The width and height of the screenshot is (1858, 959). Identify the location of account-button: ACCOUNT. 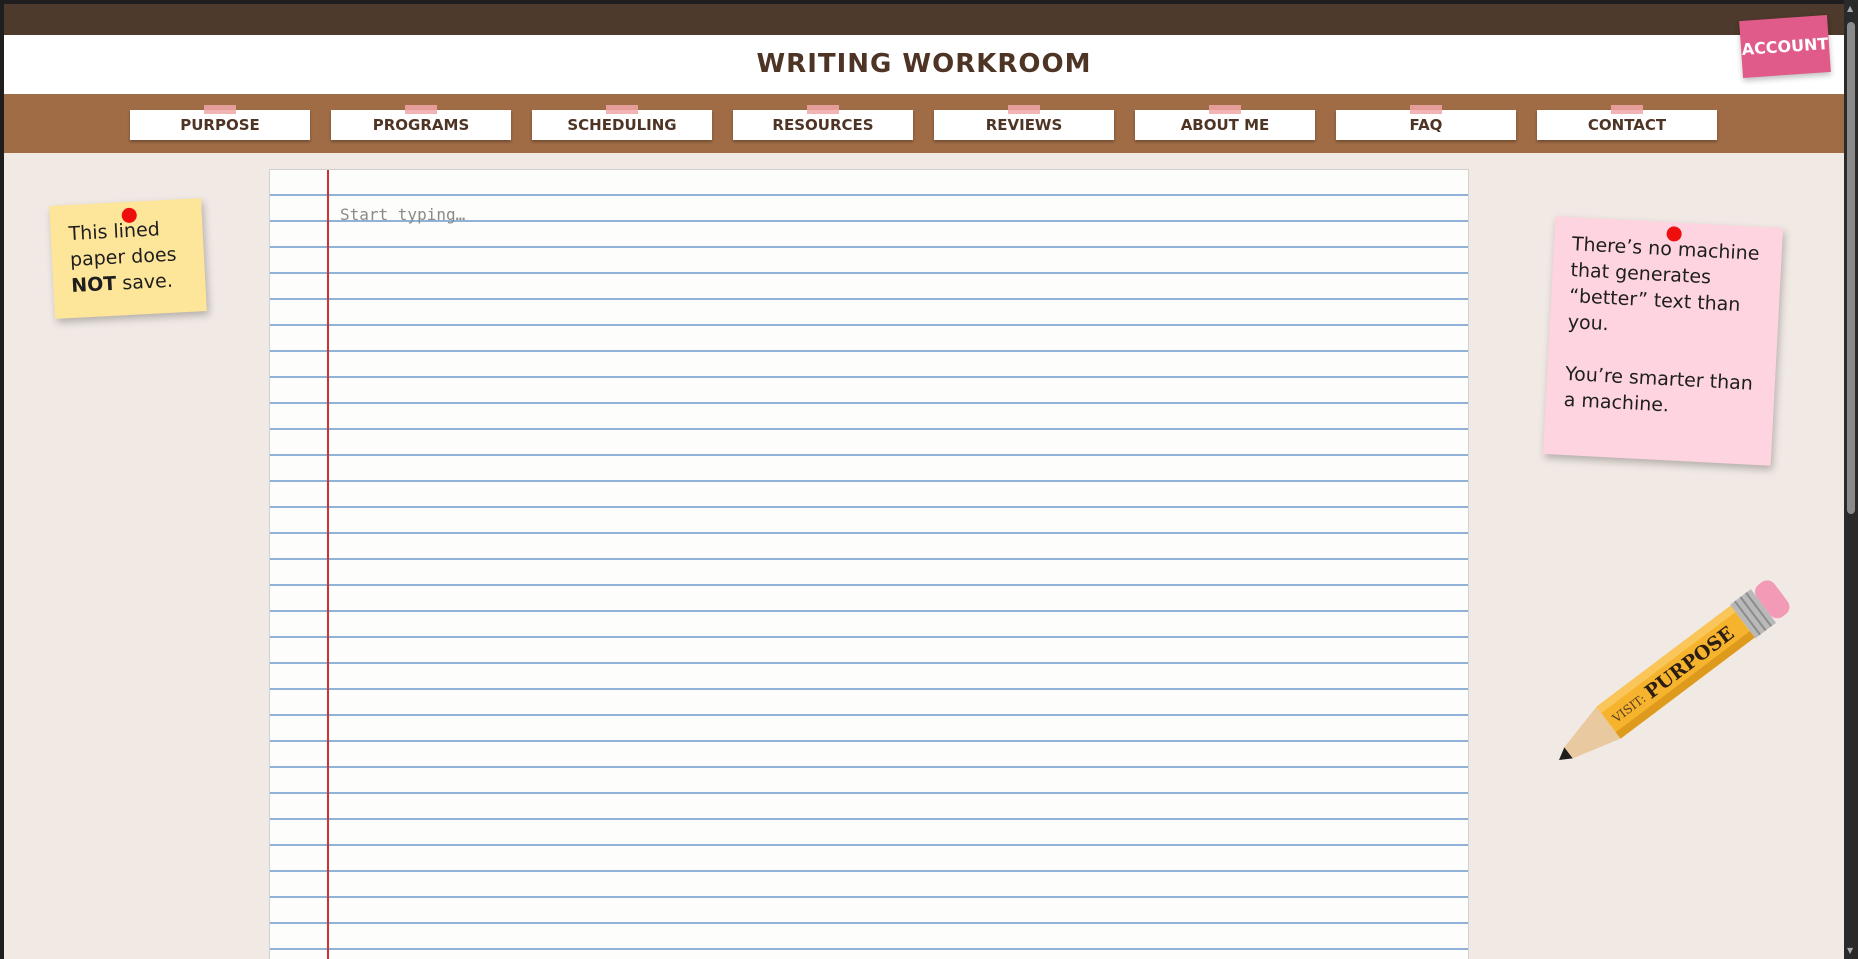
(1785, 46).